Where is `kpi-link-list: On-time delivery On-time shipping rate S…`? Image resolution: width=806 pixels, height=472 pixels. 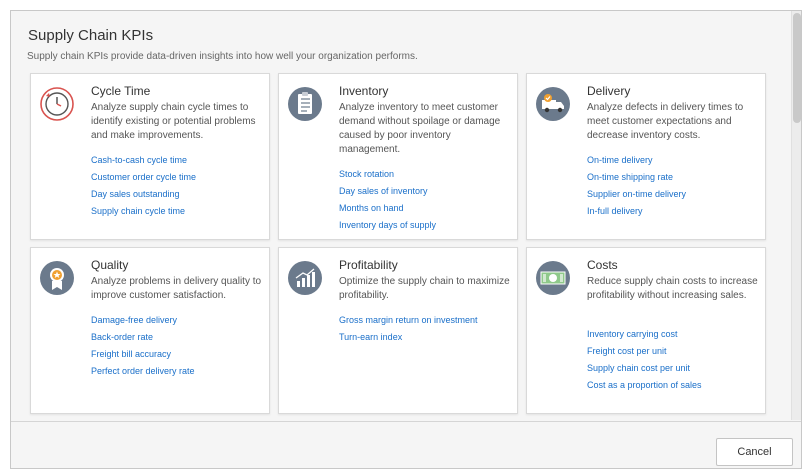 kpi-link-list: On-time delivery On-time shipping rate S… is located at coordinates (676, 184).